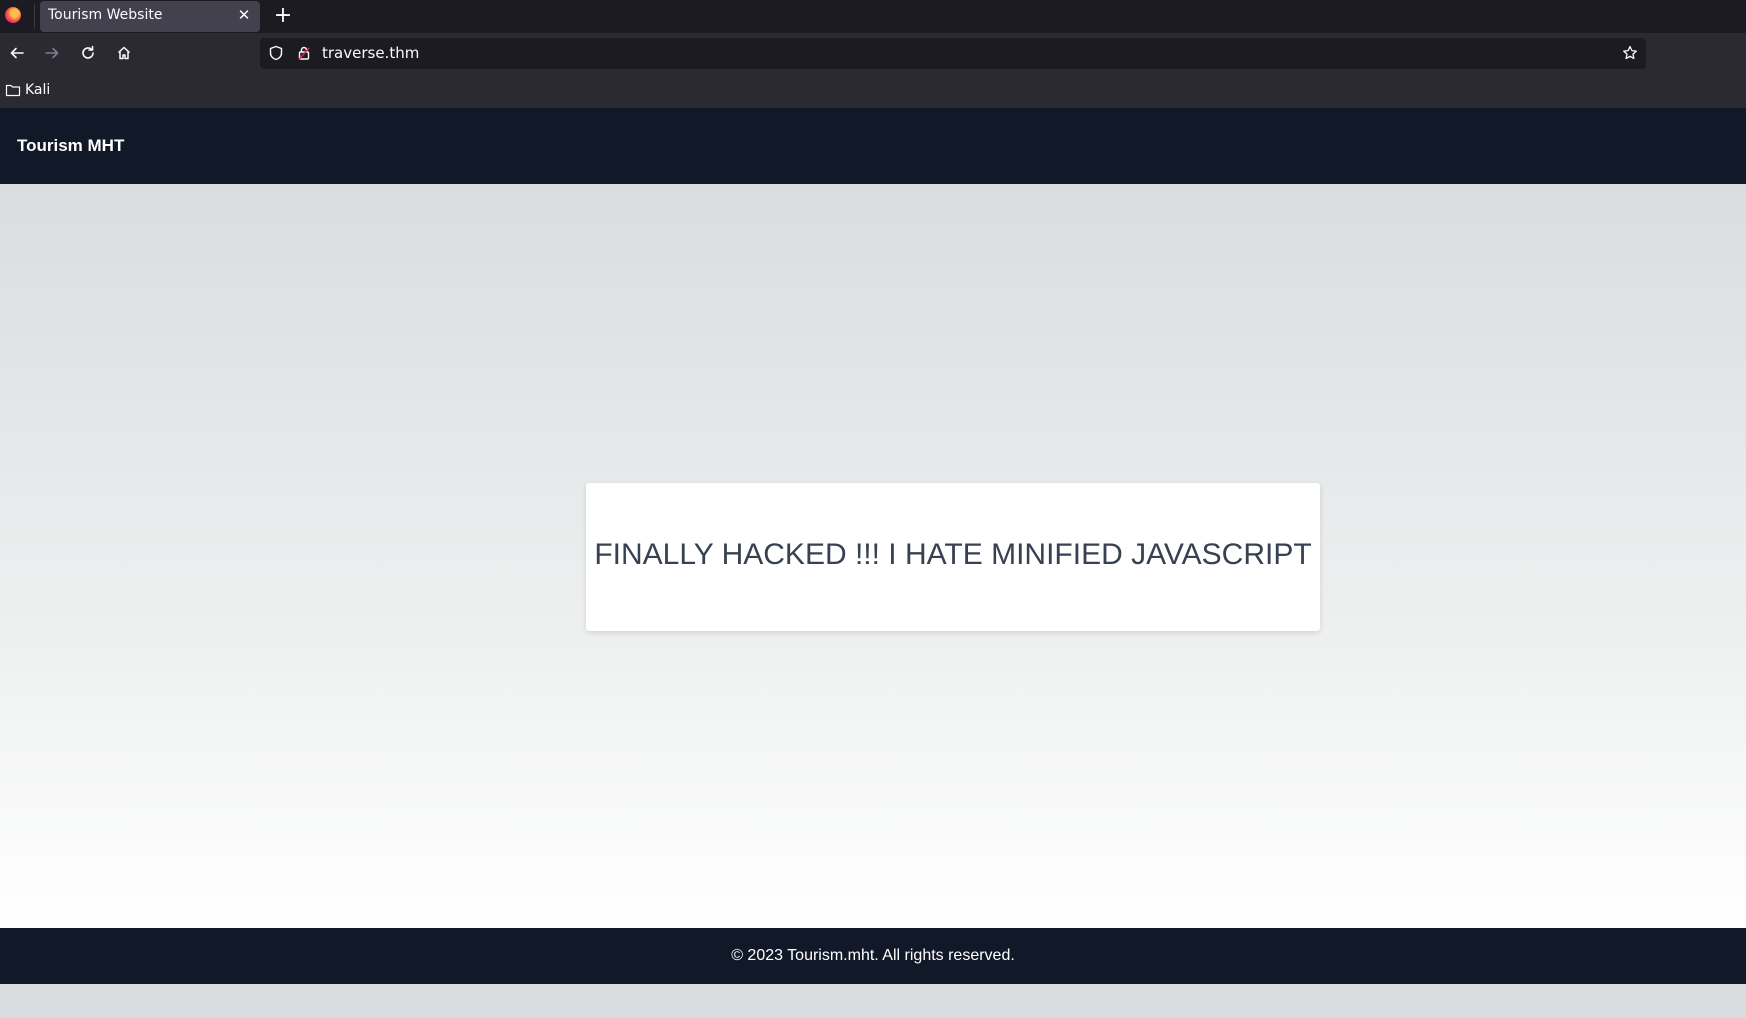  I want to click on browser-tab-bar: Tourism Website ✕ +, so click(873, 16).